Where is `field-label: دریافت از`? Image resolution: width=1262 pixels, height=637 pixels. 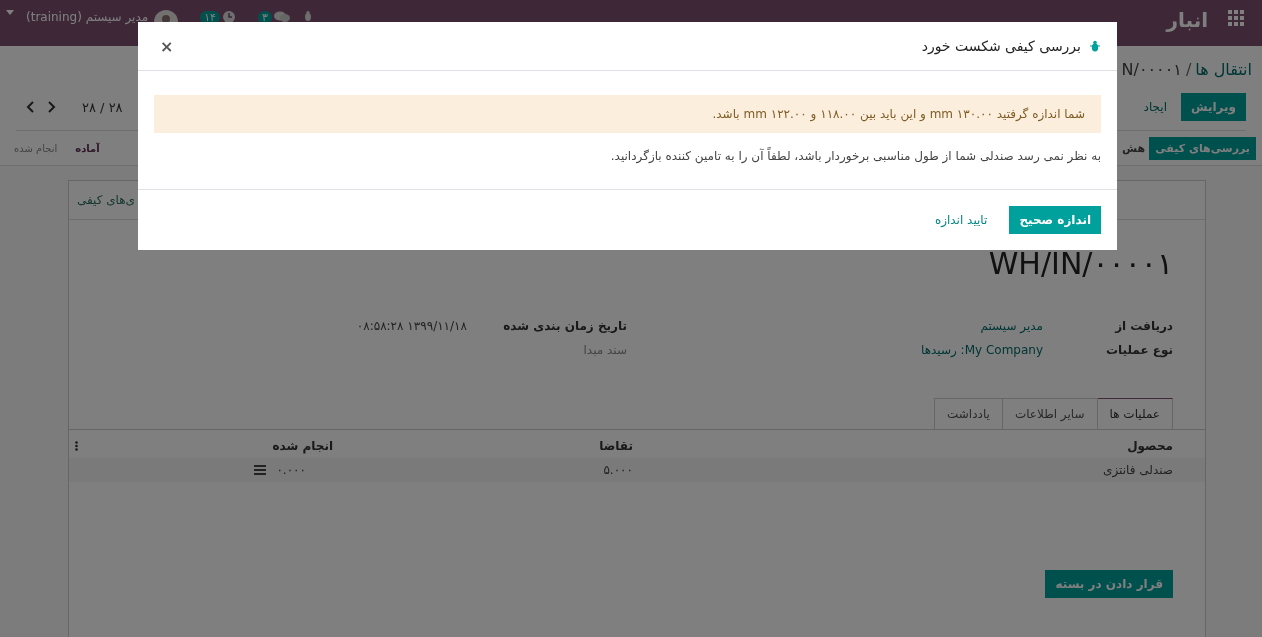 field-label: دریافت از is located at coordinates (1143, 326).